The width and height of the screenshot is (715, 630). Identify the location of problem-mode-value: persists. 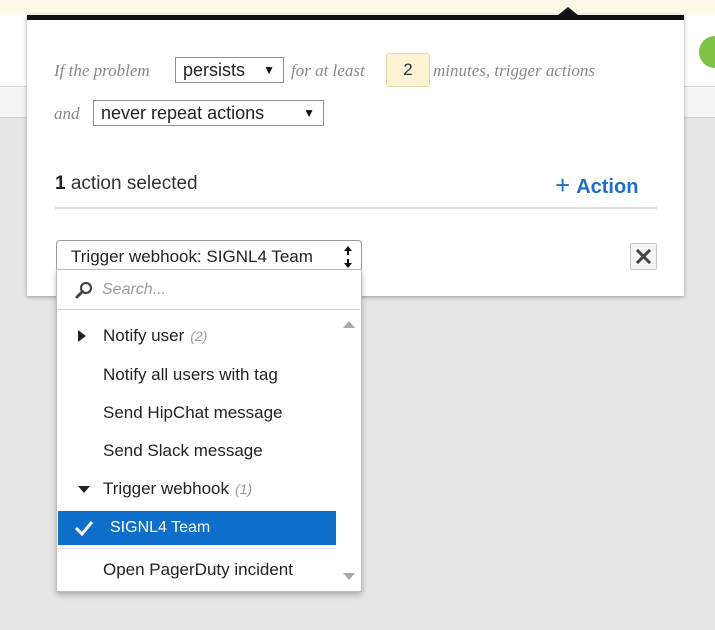
(214, 70).